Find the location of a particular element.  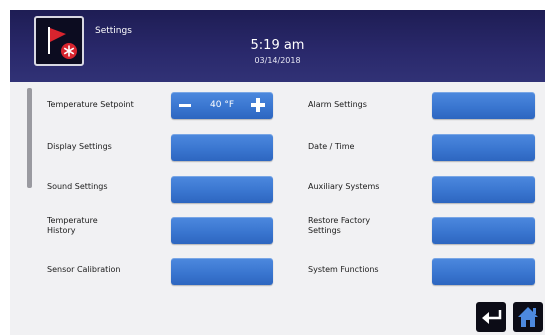

scrollbar is located at coordinates (30, 138).